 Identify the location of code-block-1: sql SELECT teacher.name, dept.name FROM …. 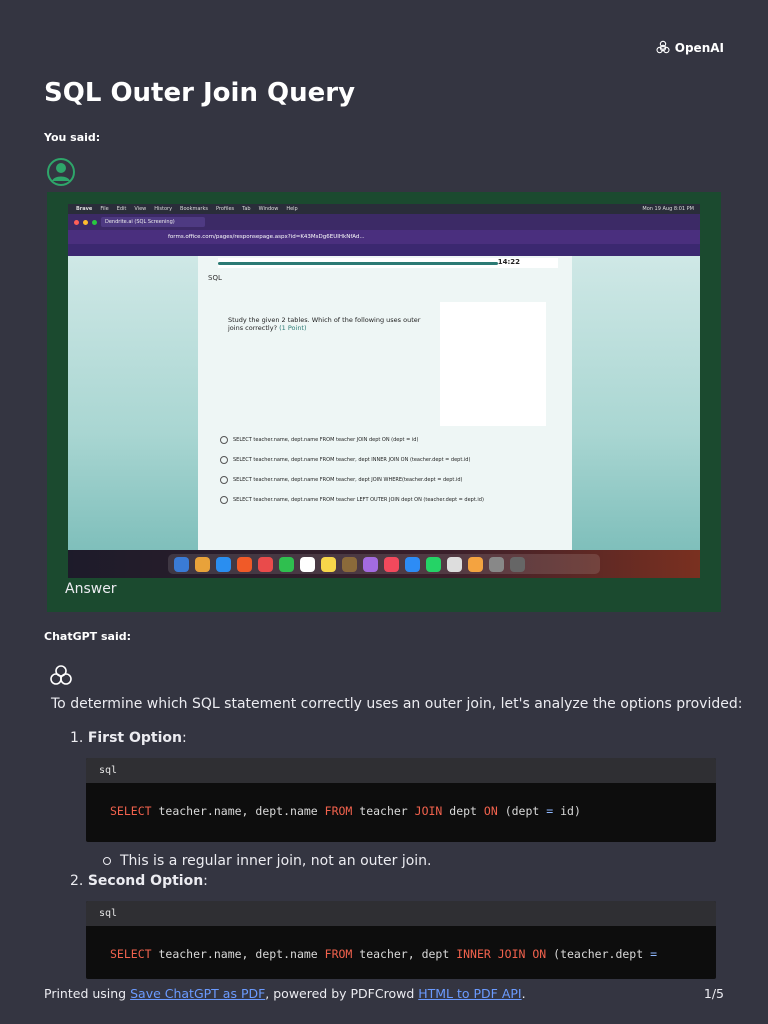
(401, 800).